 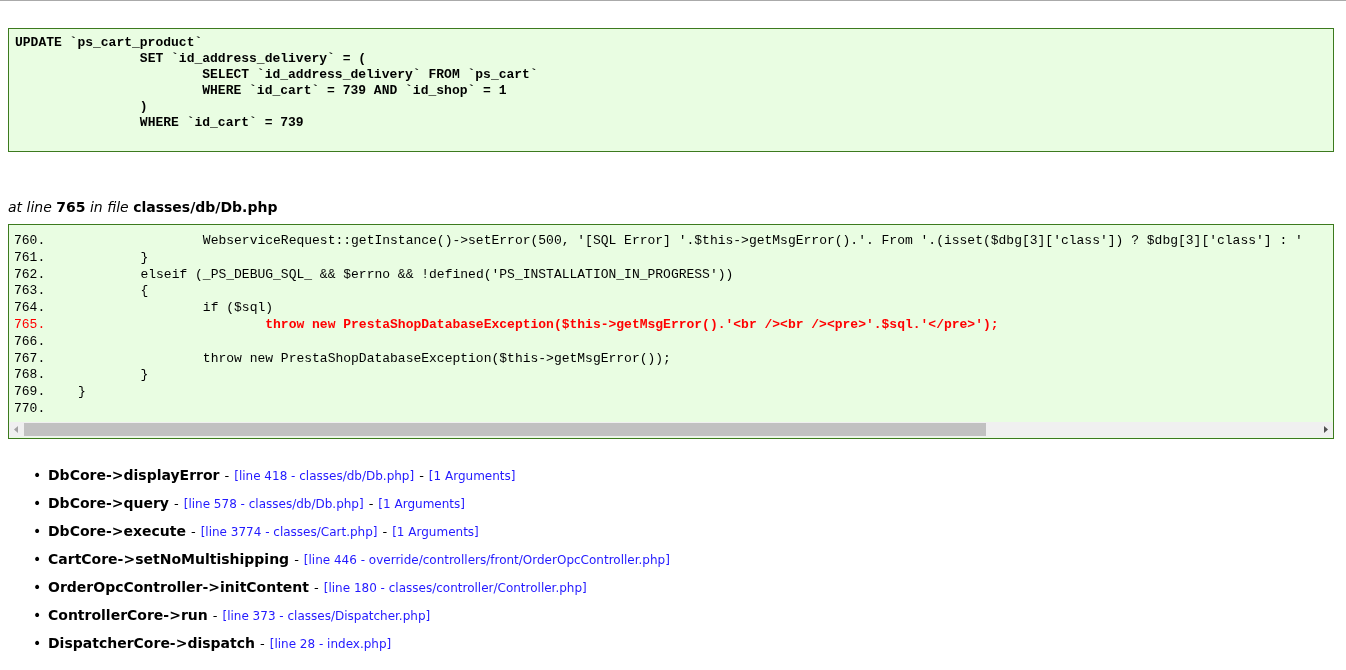 What do you see at coordinates (109, 43) in the screenshot?
I see `sql-line: UPDATE `ps_cart_product`` at bounding box center [109, 43].